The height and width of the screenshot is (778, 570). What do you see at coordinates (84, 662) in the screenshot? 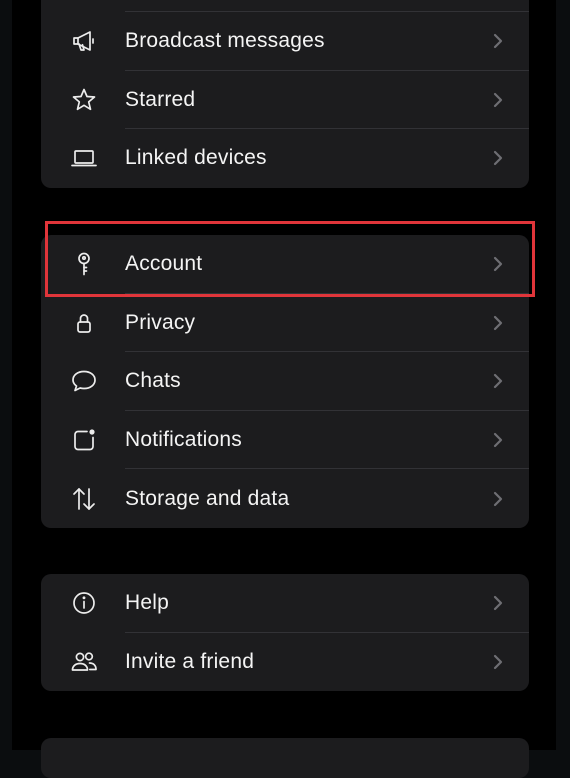
I see `people-icon` at bounding box center [84, 662].